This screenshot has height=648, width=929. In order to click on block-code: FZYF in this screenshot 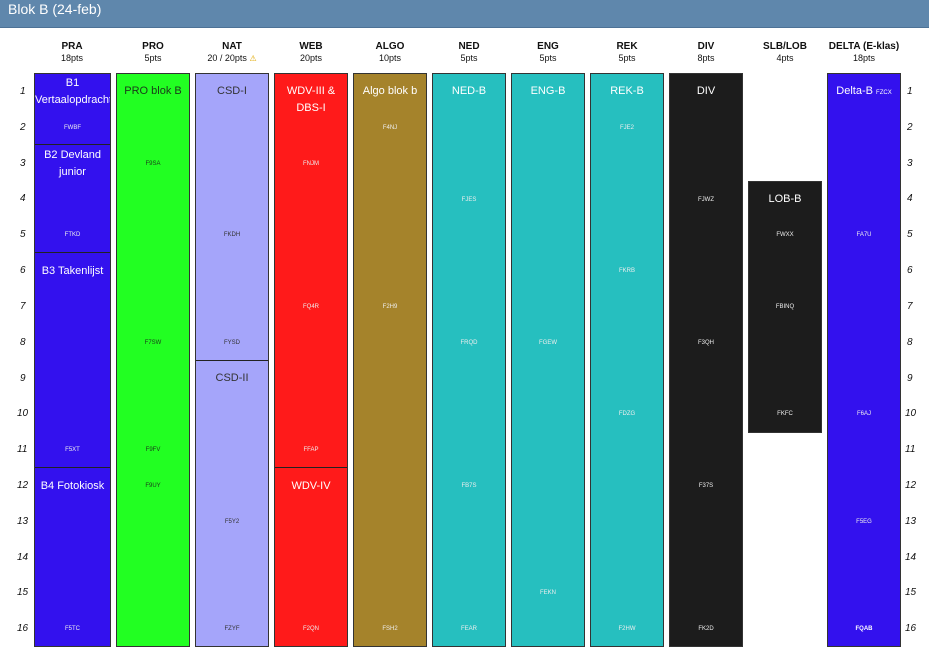, I will do `click(232, 629)`.